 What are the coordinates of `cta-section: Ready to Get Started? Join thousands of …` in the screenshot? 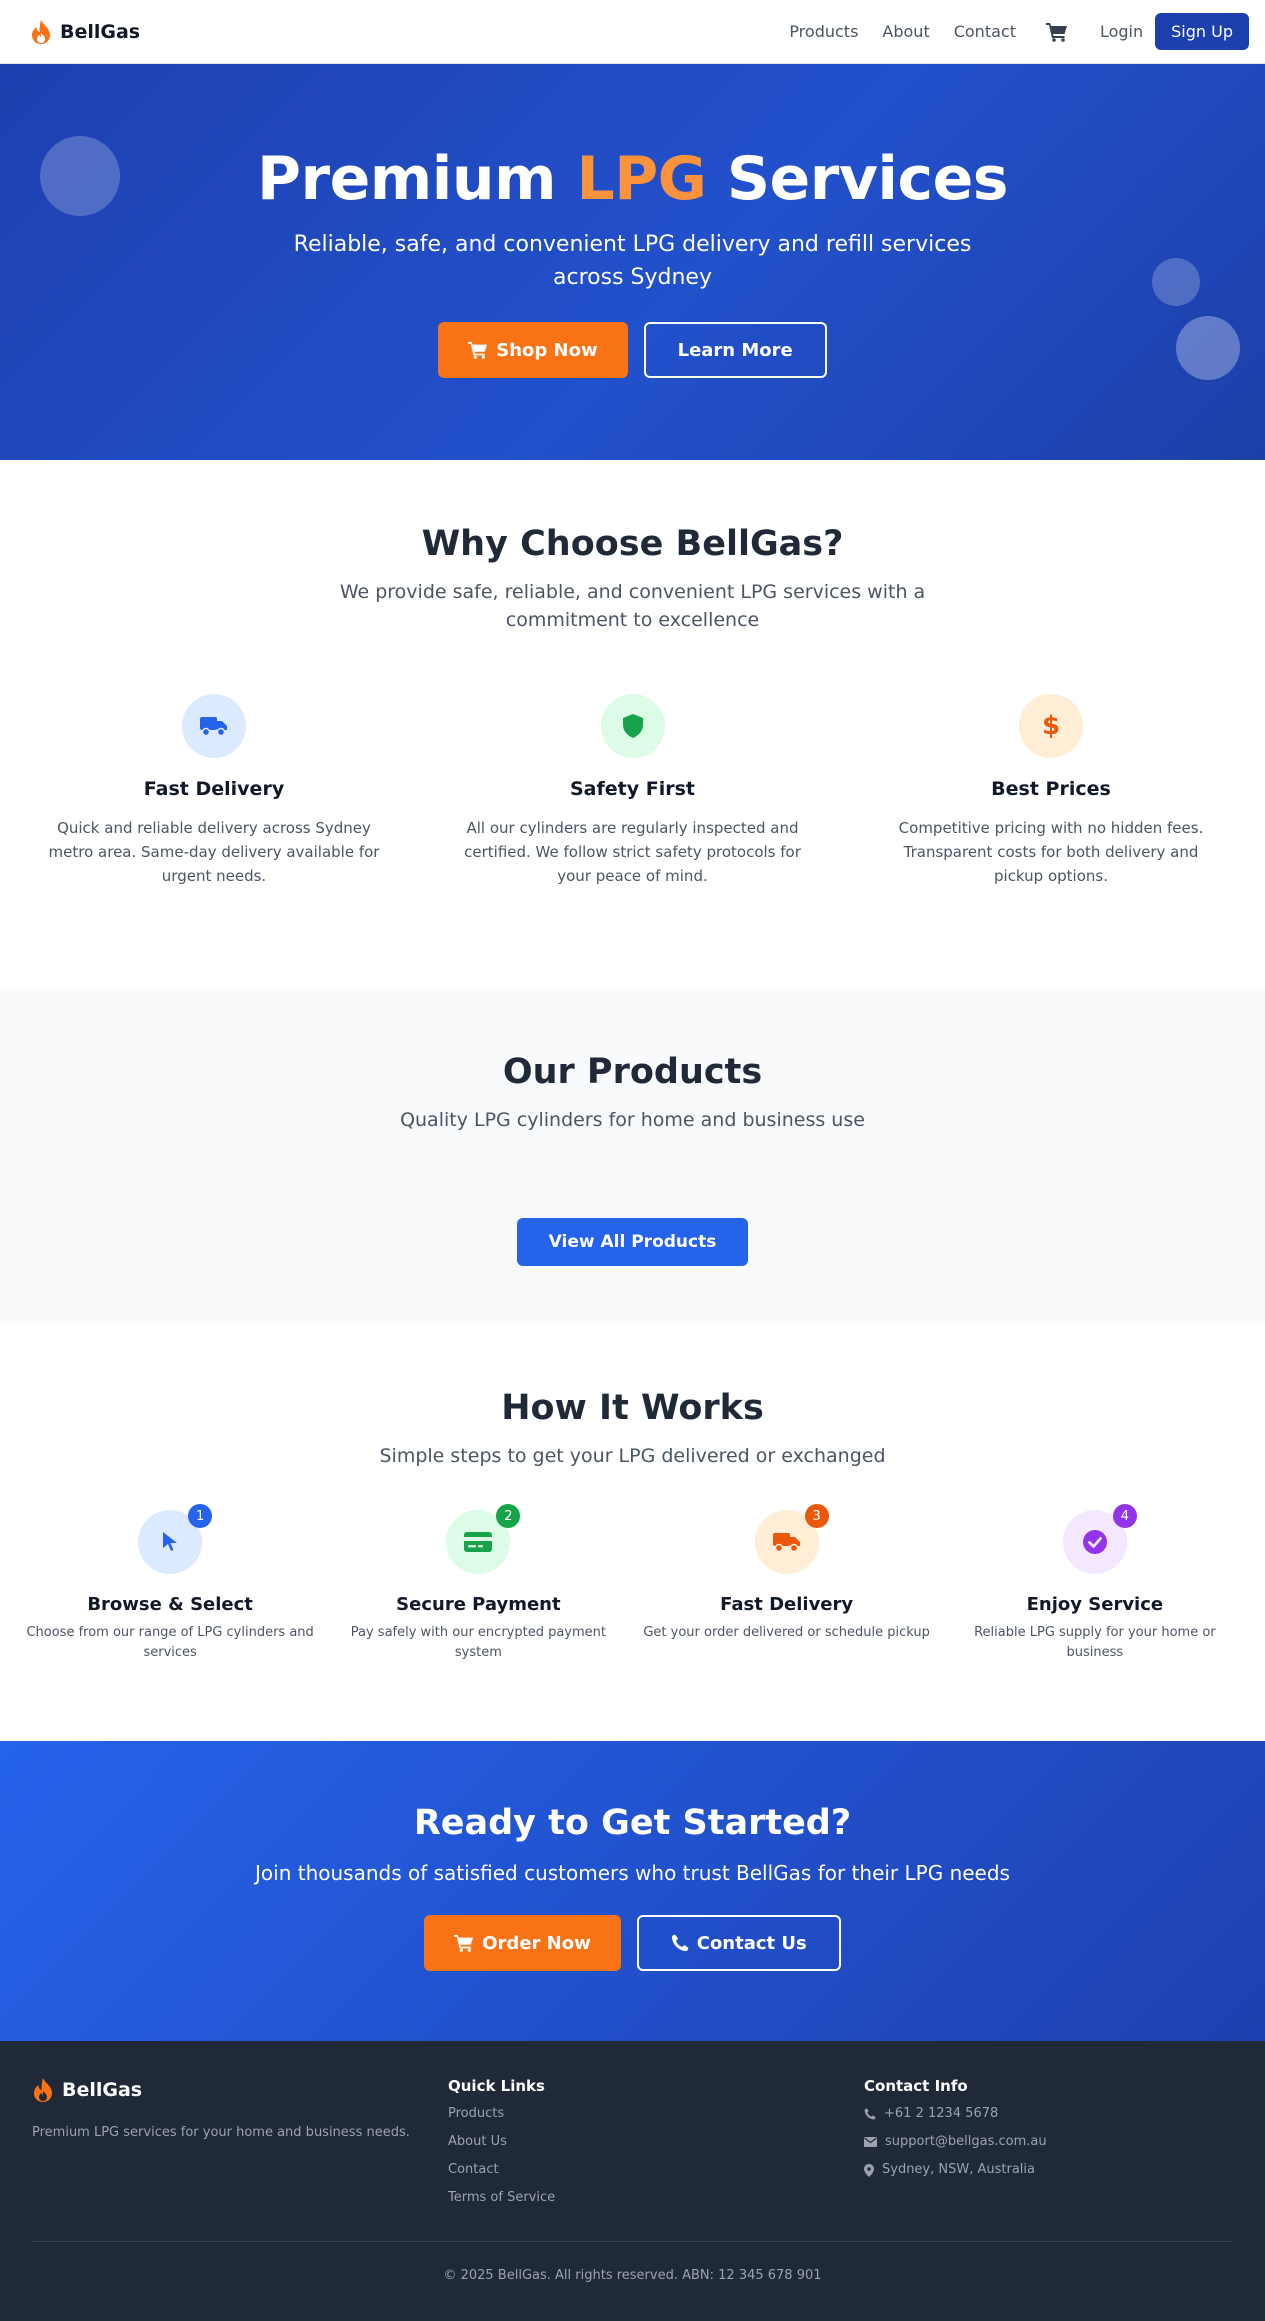 It's located at (632, 1891).